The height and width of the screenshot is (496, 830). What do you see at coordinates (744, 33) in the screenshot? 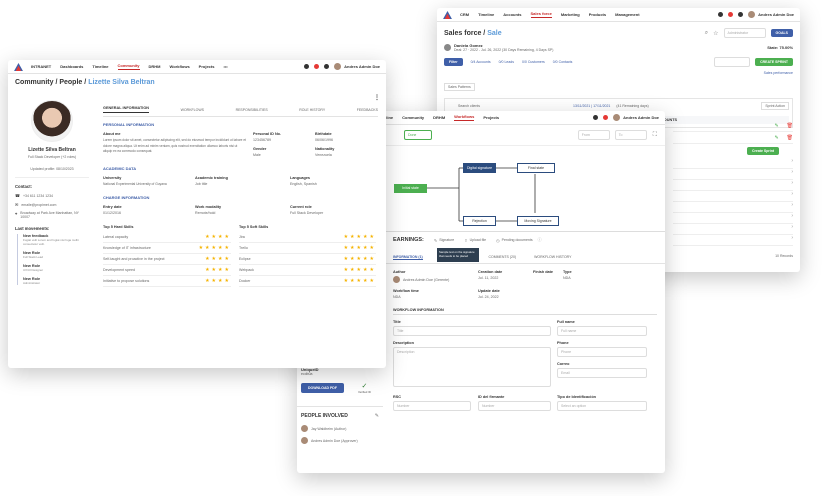
I see `admin-select: Administrator` at bounding box center [744, 33].